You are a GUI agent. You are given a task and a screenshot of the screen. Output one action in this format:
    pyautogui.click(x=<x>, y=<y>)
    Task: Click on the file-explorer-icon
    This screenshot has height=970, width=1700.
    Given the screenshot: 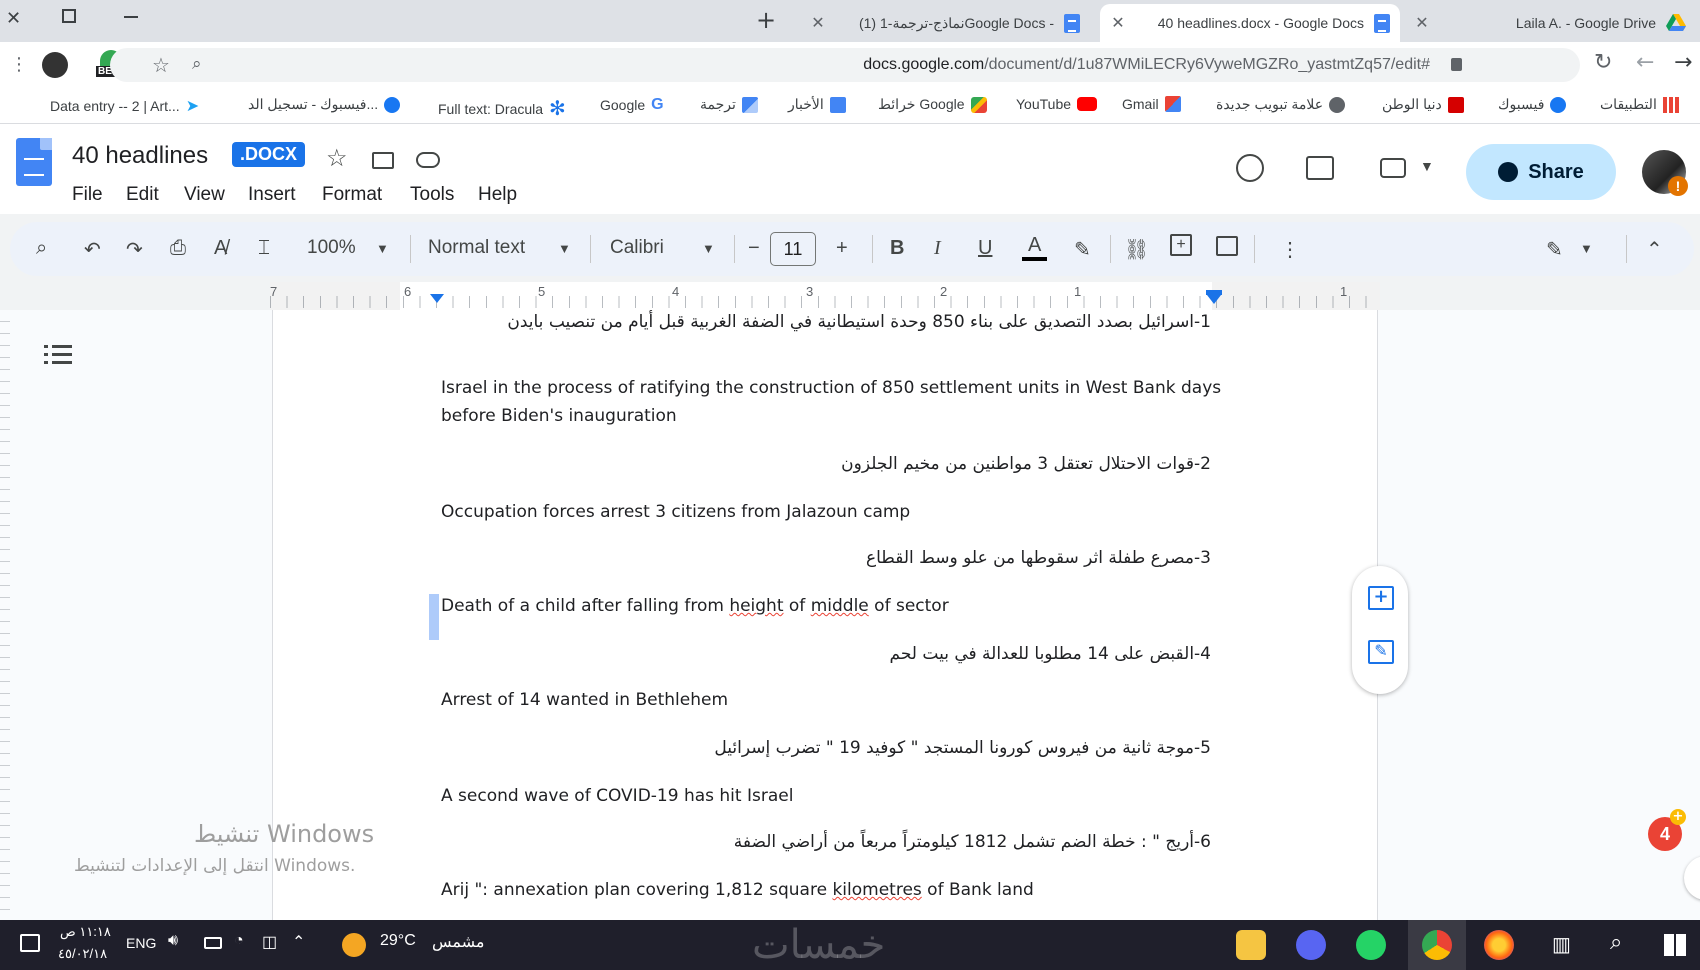 What is the action you would take?
    pyautogui.click(x=1251, y=945)
    